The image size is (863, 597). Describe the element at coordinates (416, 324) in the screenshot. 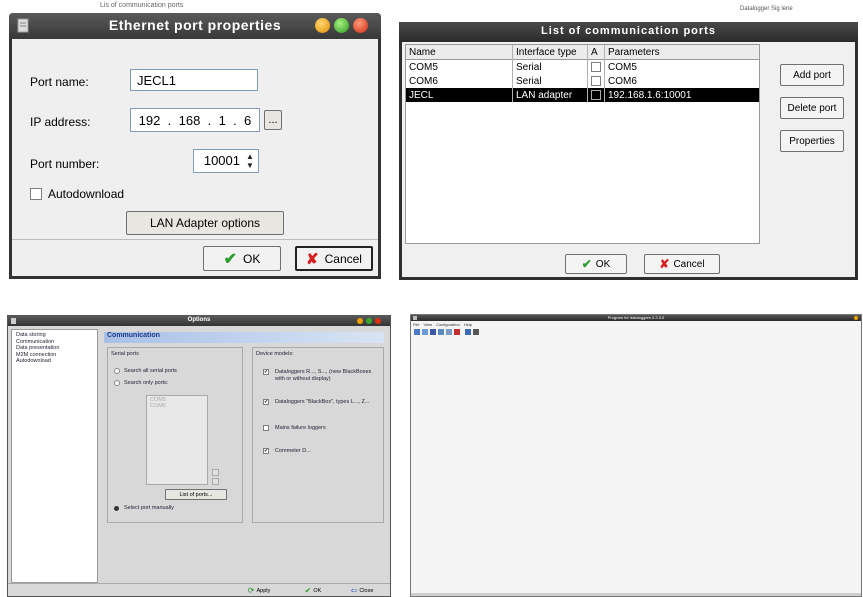

I see `menu-file: File` at that location.